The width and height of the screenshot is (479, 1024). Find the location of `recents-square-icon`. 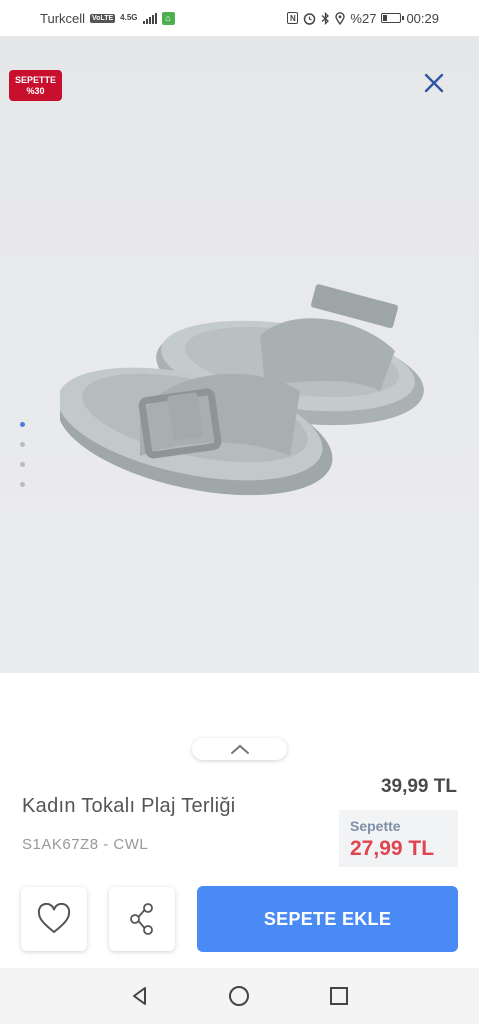

recents-square-icon is located at coordinates (339, 996).